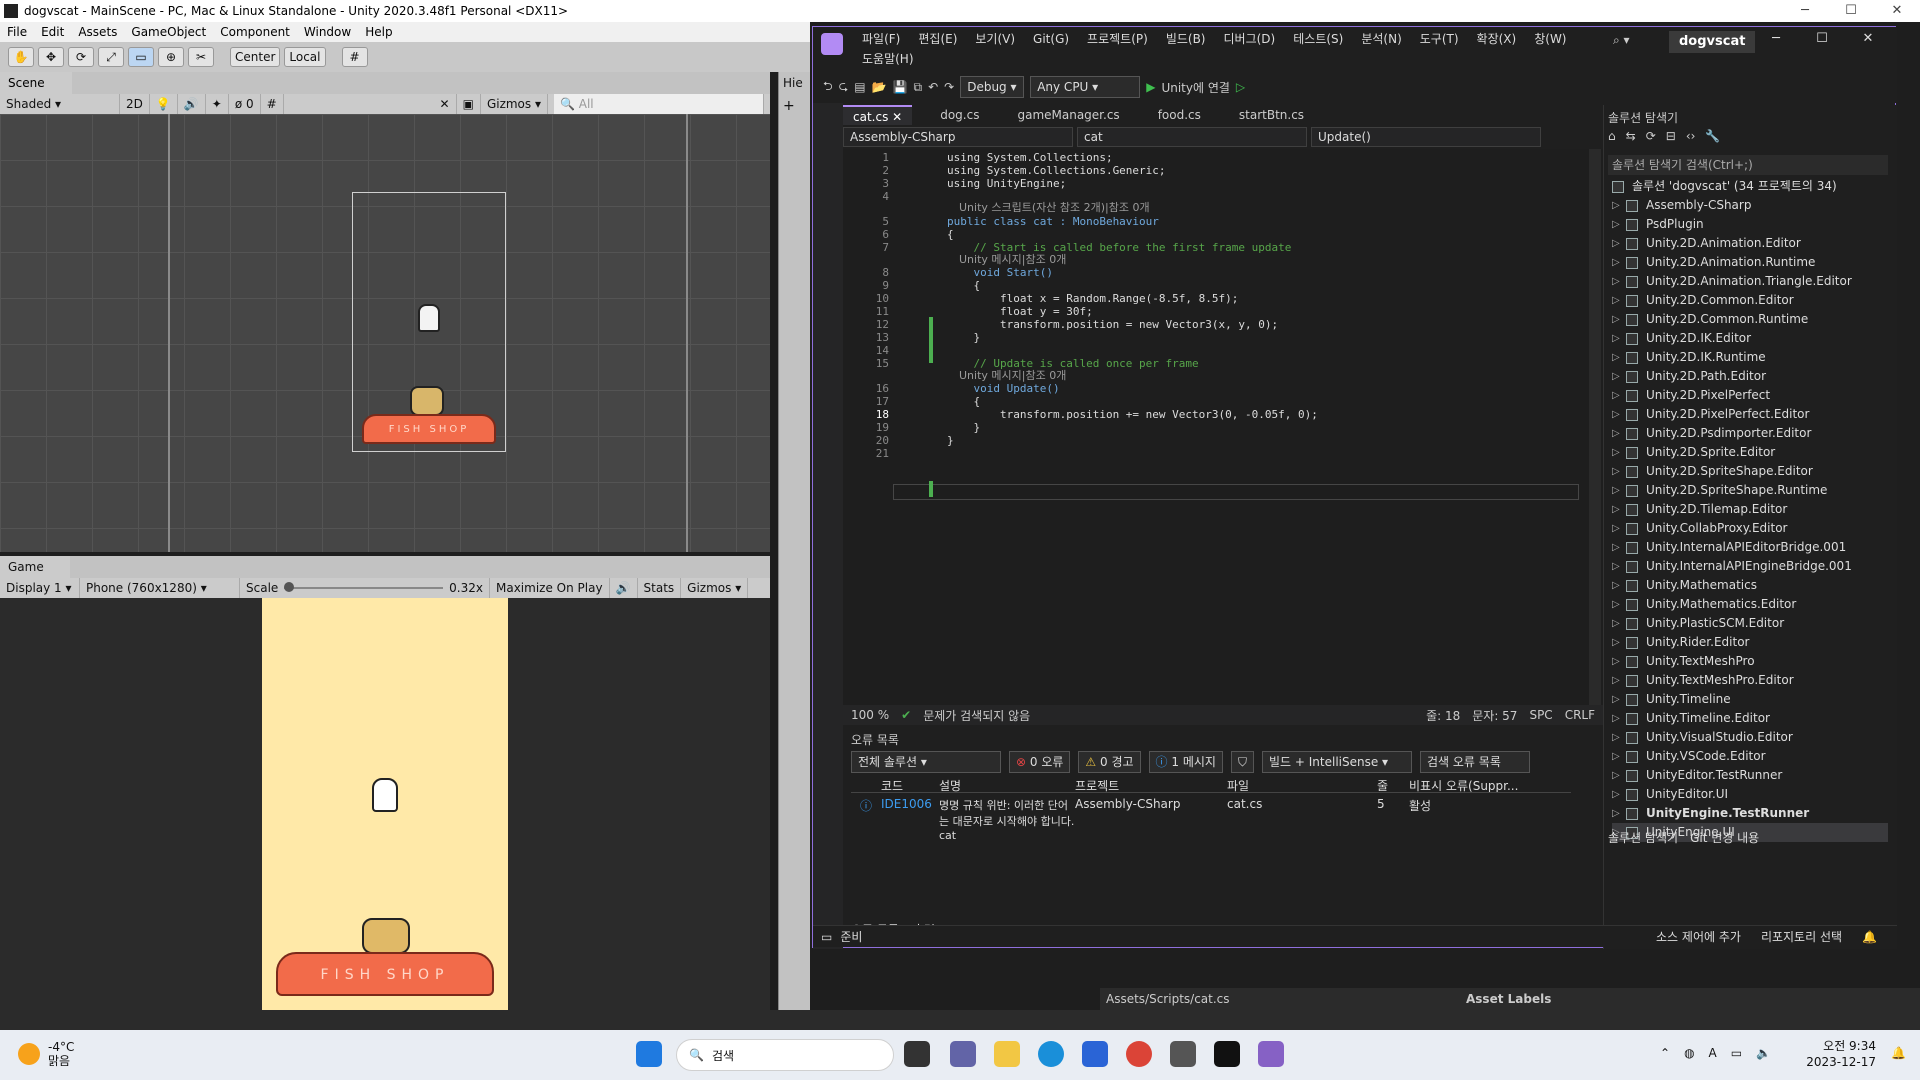  What do you see at coordinates (201, 57) in the screenshot?
I see `custom-tool-icon: ✂` at bounding box center [201, 57].